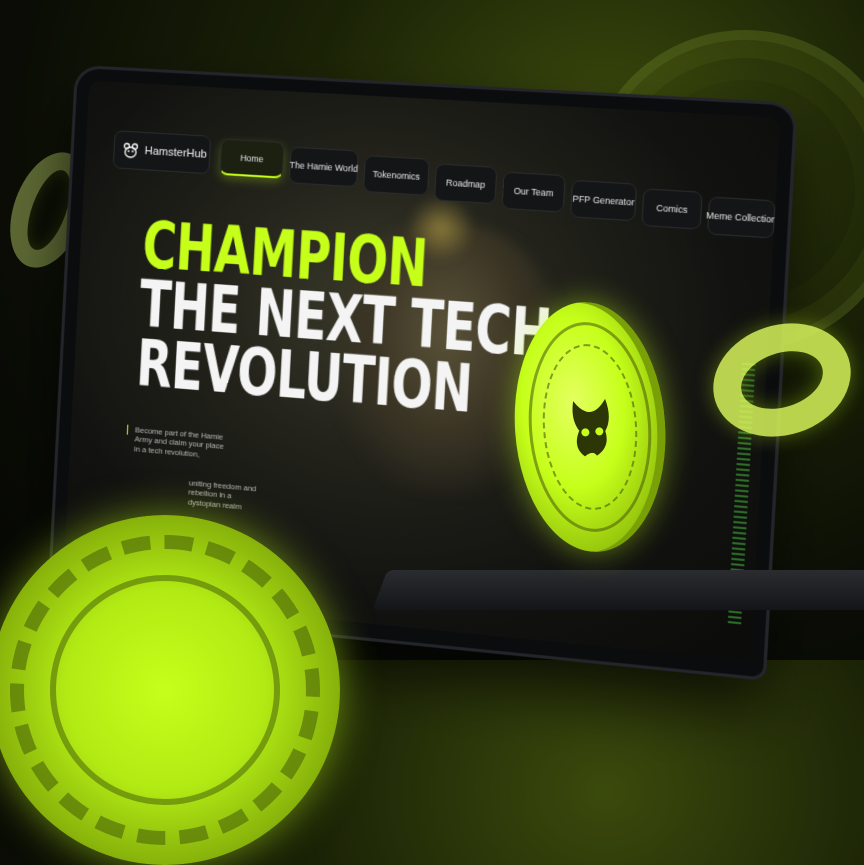 This screenshot has width=864, height=865. What do you see at coordinates (590, 426) in the screenshot?
I see `hamster-glyph-icon` at bounding box center [590, 426].